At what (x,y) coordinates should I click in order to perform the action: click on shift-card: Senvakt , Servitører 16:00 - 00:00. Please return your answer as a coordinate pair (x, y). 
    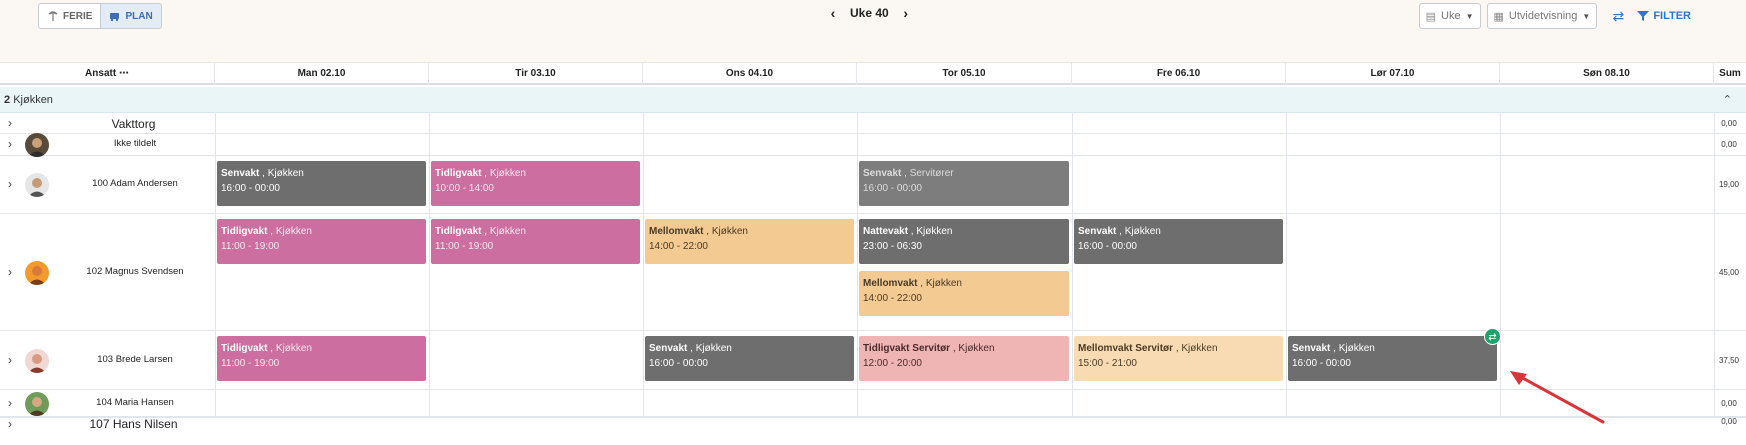
    Looking at the image, I should click on (964, 183).